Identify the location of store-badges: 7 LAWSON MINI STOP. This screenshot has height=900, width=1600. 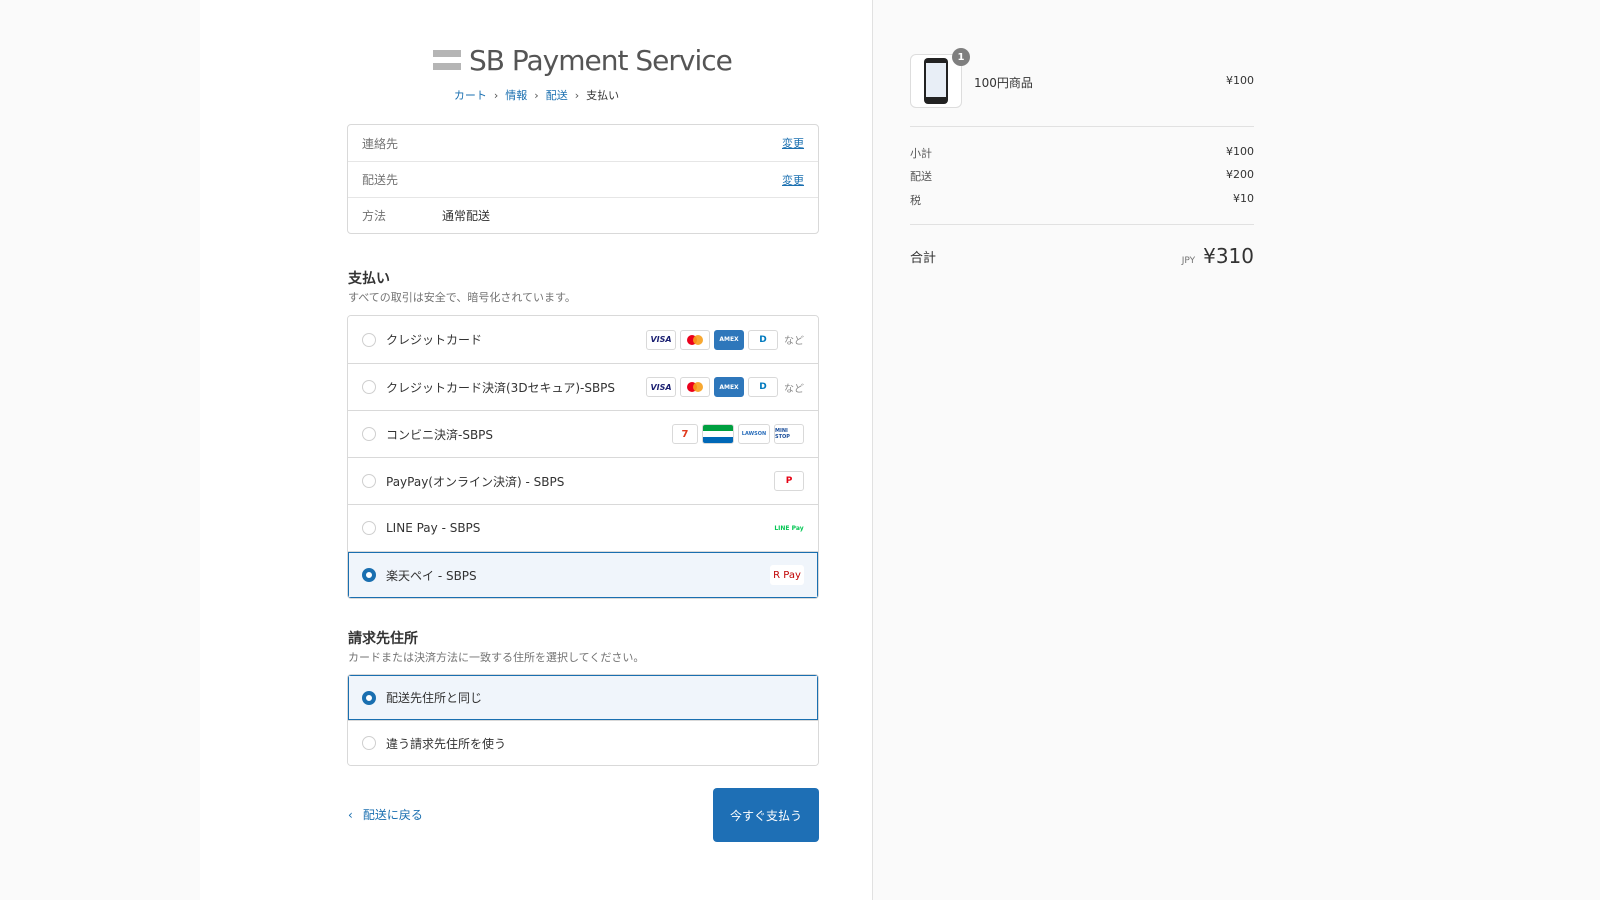
(738, 434).